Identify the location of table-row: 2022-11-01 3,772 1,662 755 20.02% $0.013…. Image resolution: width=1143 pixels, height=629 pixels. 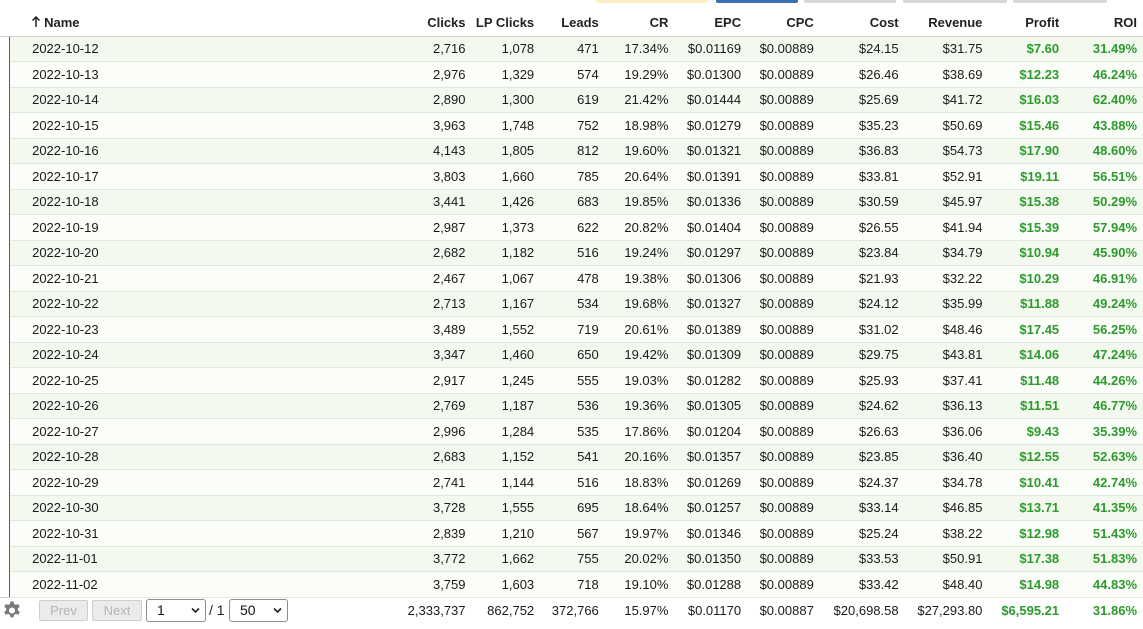
(571, 559).